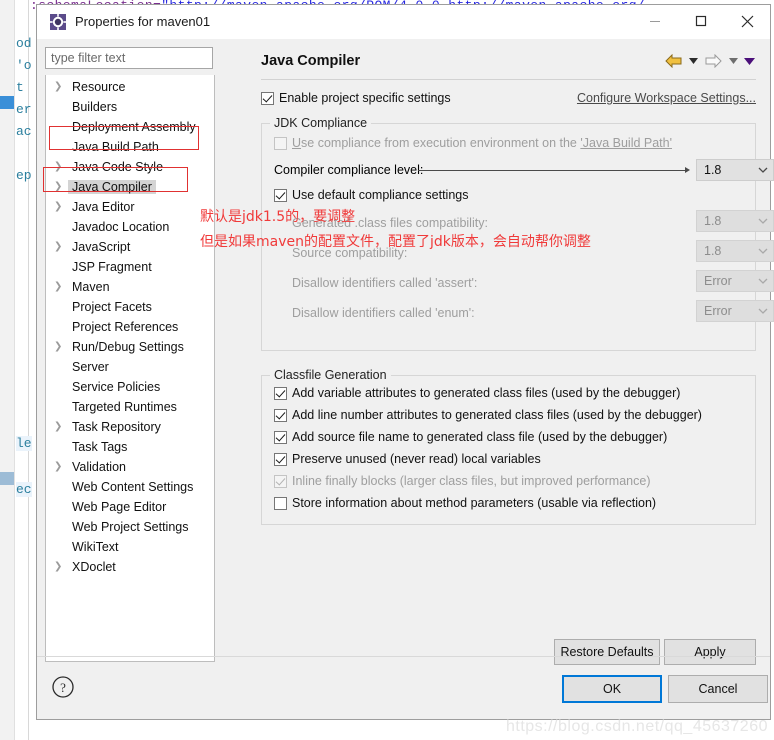 Image resolution: width=774 pixels, height=740 pixels. I want to click on back-dropdown-icon, so click(693, 61).